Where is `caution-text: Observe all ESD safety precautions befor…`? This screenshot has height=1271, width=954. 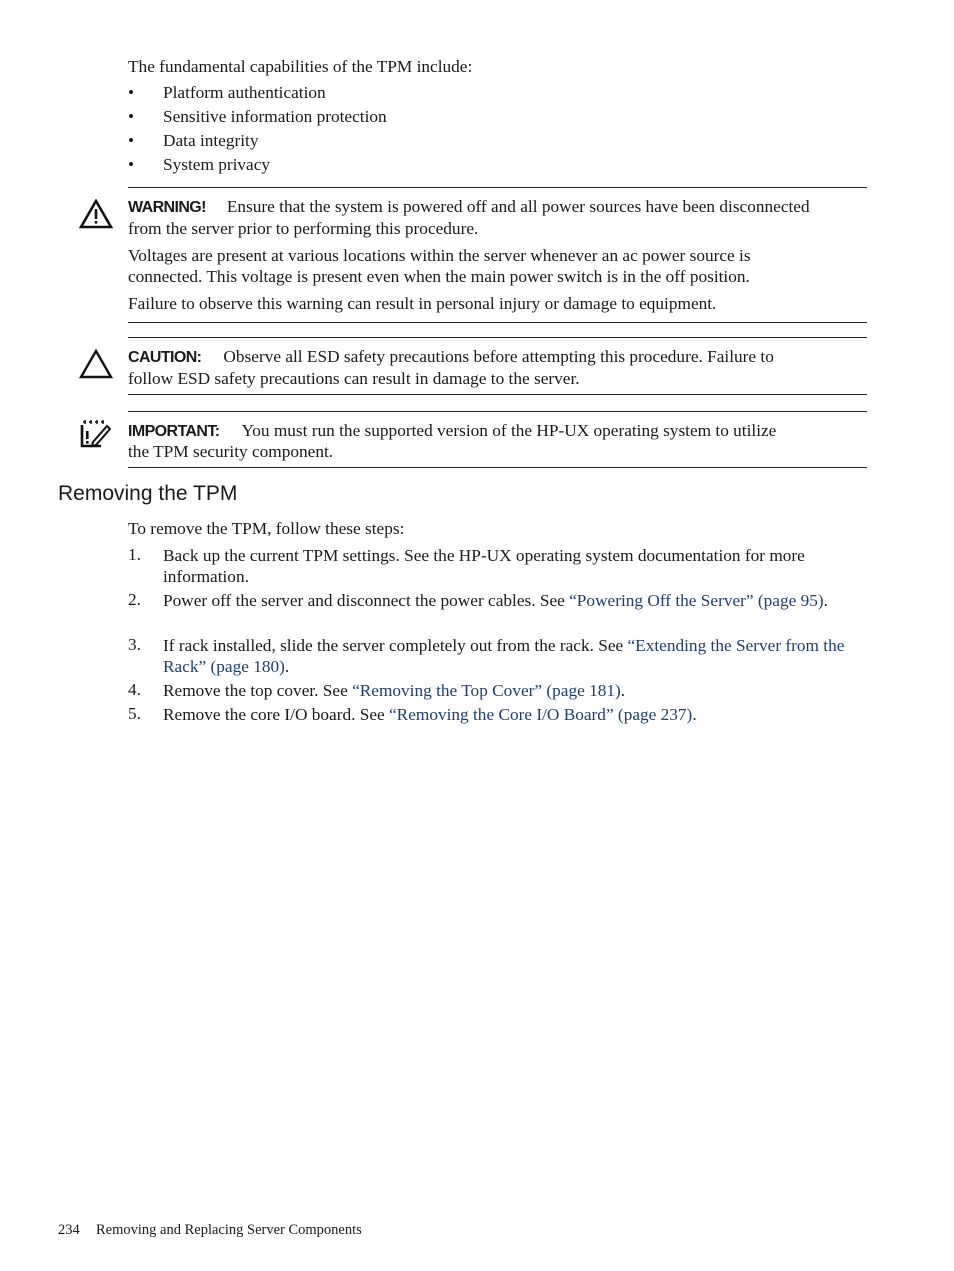 caution-text: Observe all ESD safety precautions befor… is located at coordinates (498, 356).